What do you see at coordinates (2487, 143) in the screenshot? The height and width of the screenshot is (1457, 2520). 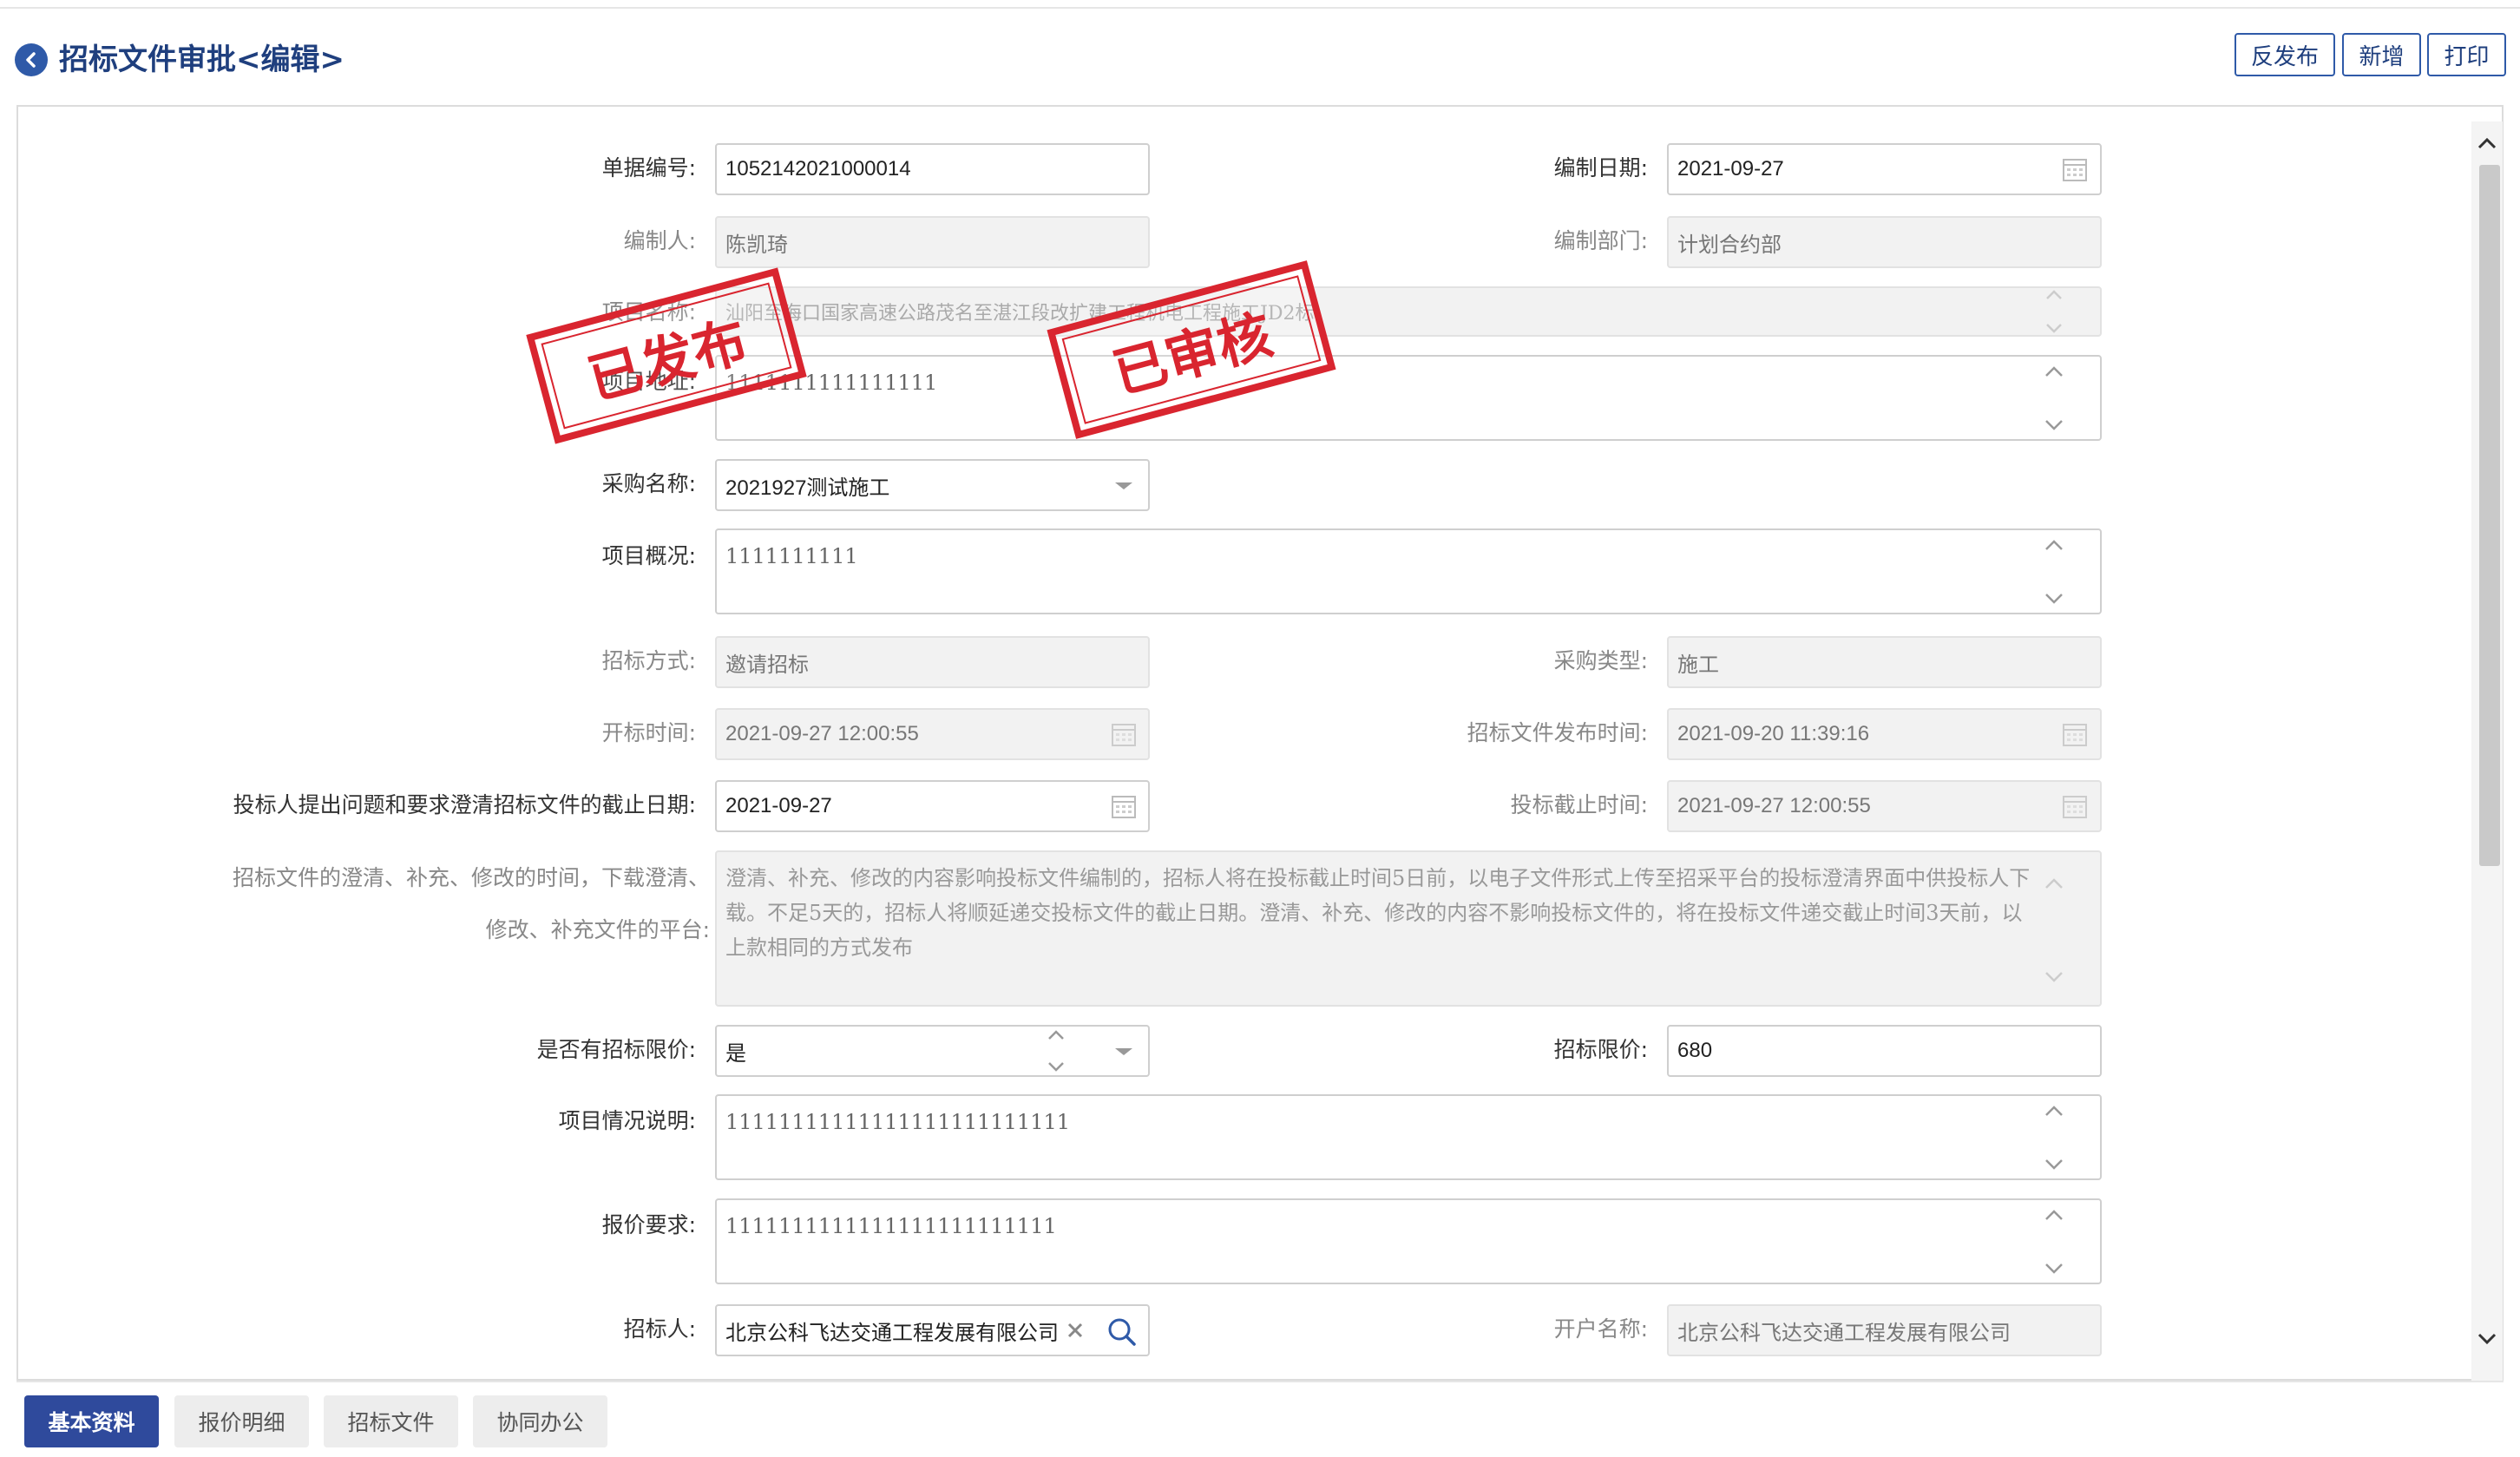 I see `scroll-up-icon` at bounding box center [2487, 143].